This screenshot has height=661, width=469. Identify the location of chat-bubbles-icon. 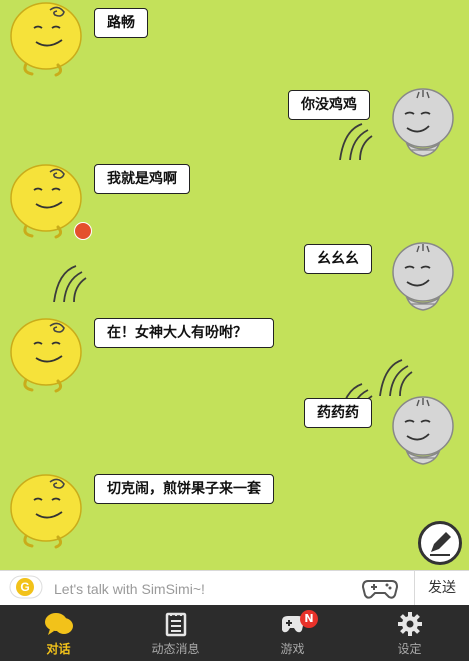
(59, 624).